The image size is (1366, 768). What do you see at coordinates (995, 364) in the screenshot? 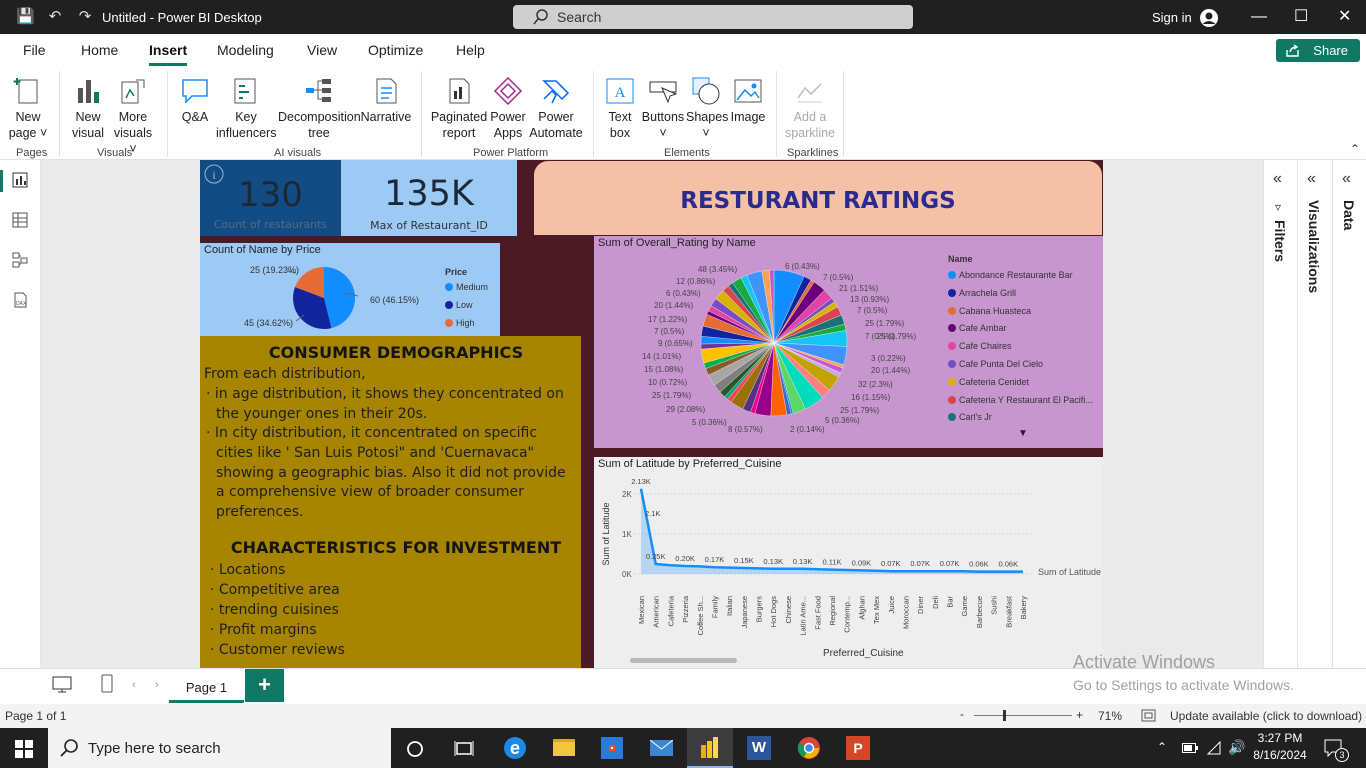
I see `pie2-legend-item: Cafe Punta Del Cielo` at bounding box center [995, 364].